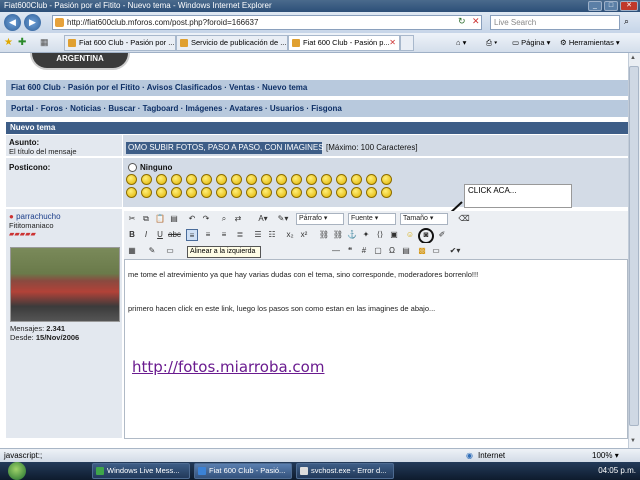  Describe the element at coordinates (422, 251) in the screenshot. I see `media-icon: ▩` at that location.